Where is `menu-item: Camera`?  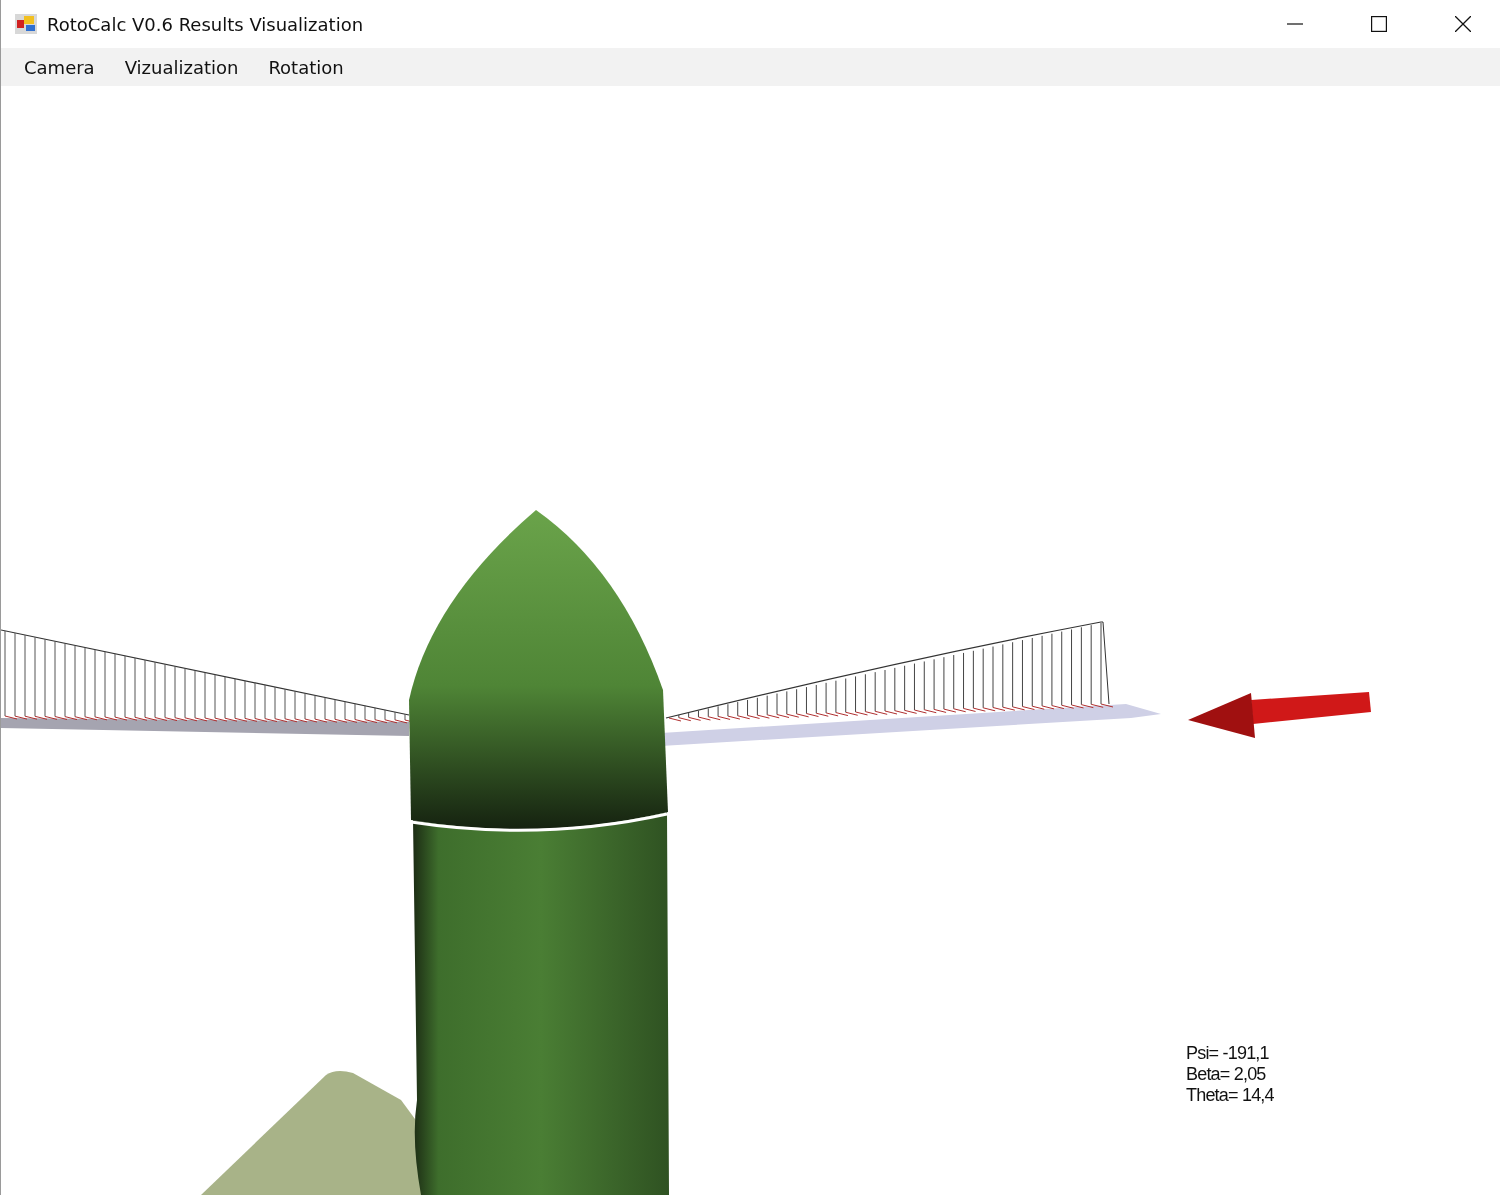 menu-item: Camera is located at coordinates (59, 67).